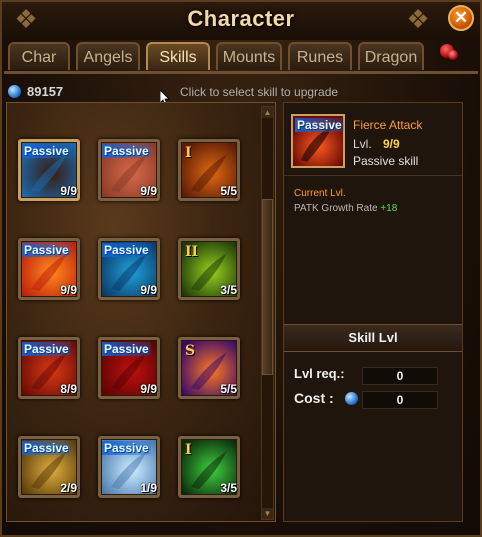 The width and height of the screenshot is (482, 537). Describe the element at coordinates (400, 400) in the screenshot. I see `cost-value: 0` at that location.